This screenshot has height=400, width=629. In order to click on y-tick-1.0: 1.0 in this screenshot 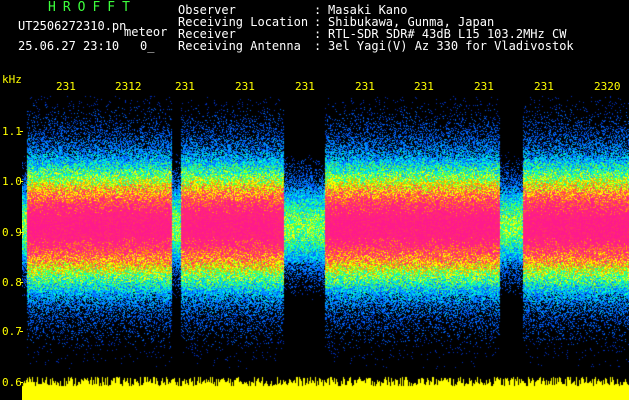, I will do `click(12, 181)`.